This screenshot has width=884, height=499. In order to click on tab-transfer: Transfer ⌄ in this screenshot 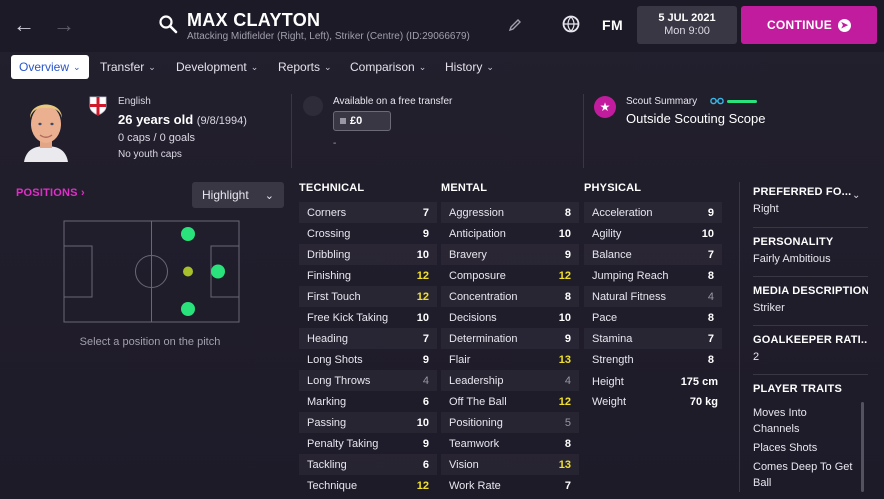, I will do `click(128, 67)`.